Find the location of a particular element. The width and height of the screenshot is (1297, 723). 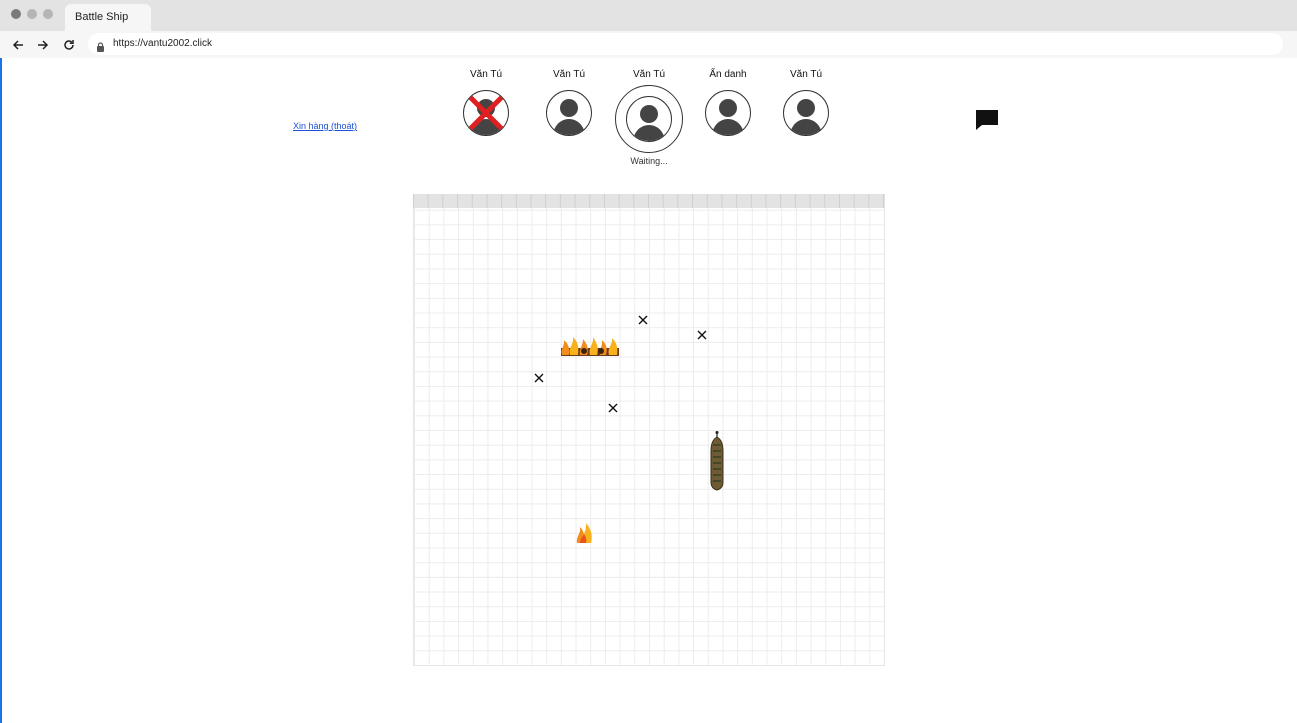

chat-bubble-icon is located at coordinates (987, 122).